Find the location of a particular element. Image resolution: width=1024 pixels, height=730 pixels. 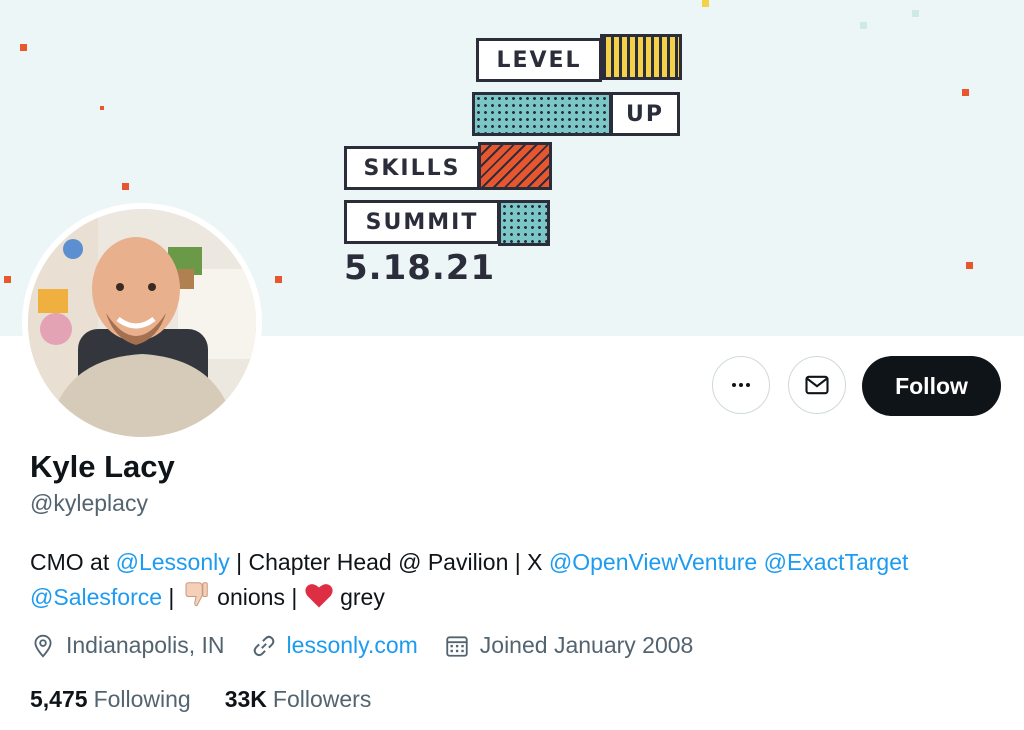

avatar is located at coordinates (142, 323).